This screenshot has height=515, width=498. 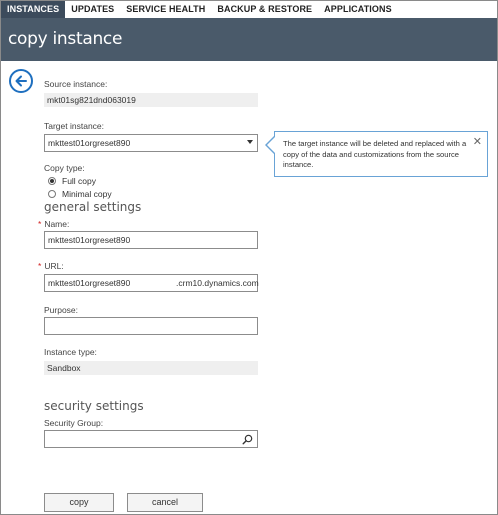 I want to click on radio-full-copy: Full copy, so click(x=72, y=181).